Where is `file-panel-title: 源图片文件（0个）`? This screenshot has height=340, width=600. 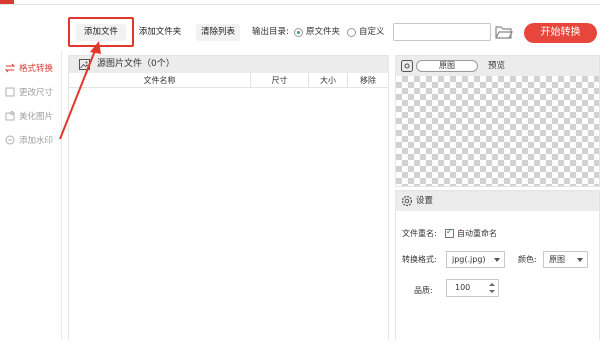
file-panel-title: 源图片文件（0个） is located at coordinates (136, 64).